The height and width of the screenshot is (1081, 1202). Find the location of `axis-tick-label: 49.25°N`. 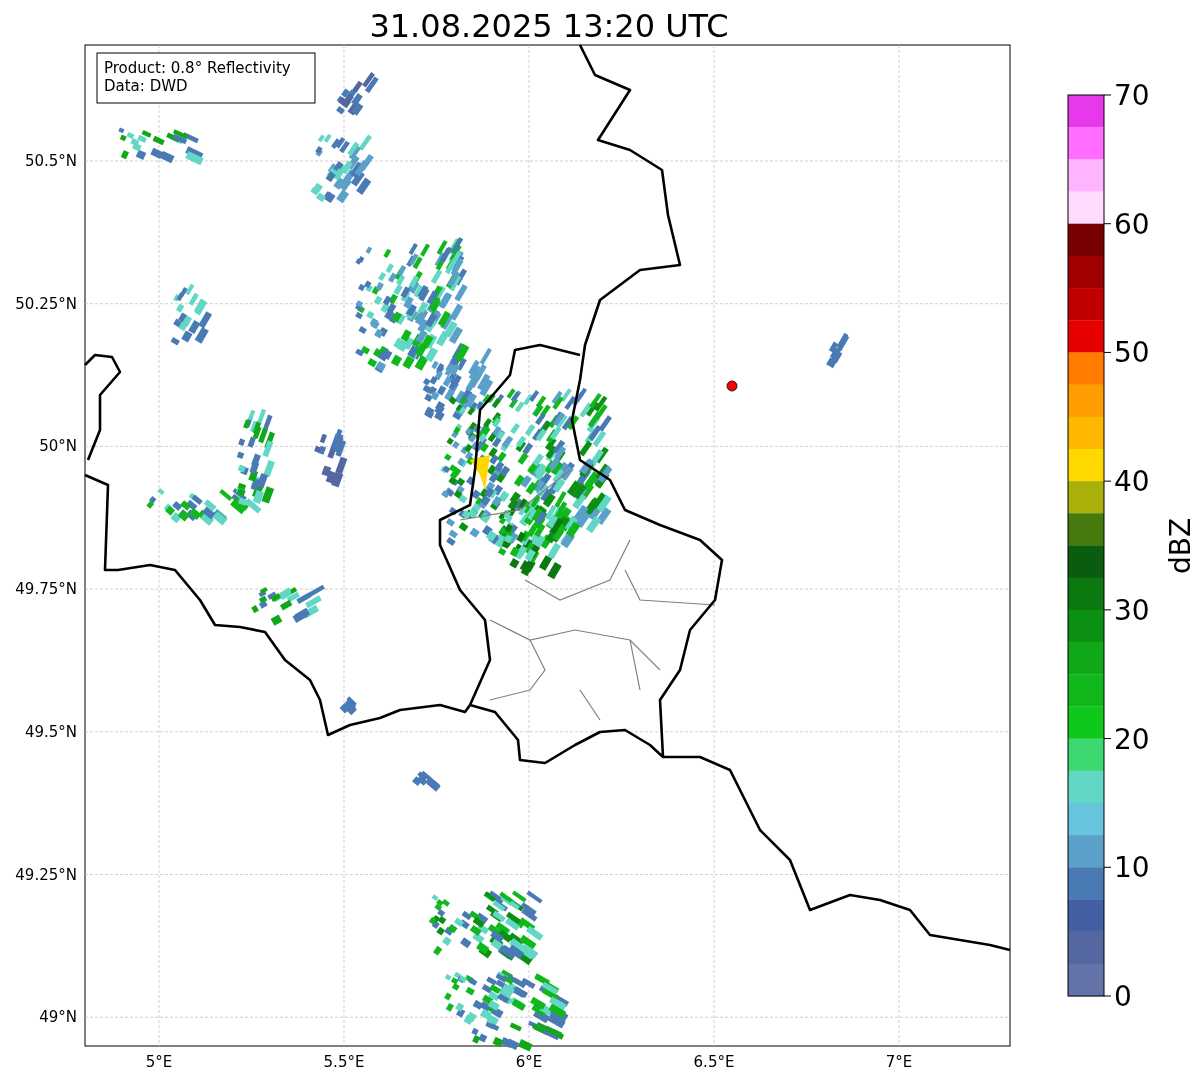

axis-tick-label: 49.25°N is located at coordinates (46, 874).